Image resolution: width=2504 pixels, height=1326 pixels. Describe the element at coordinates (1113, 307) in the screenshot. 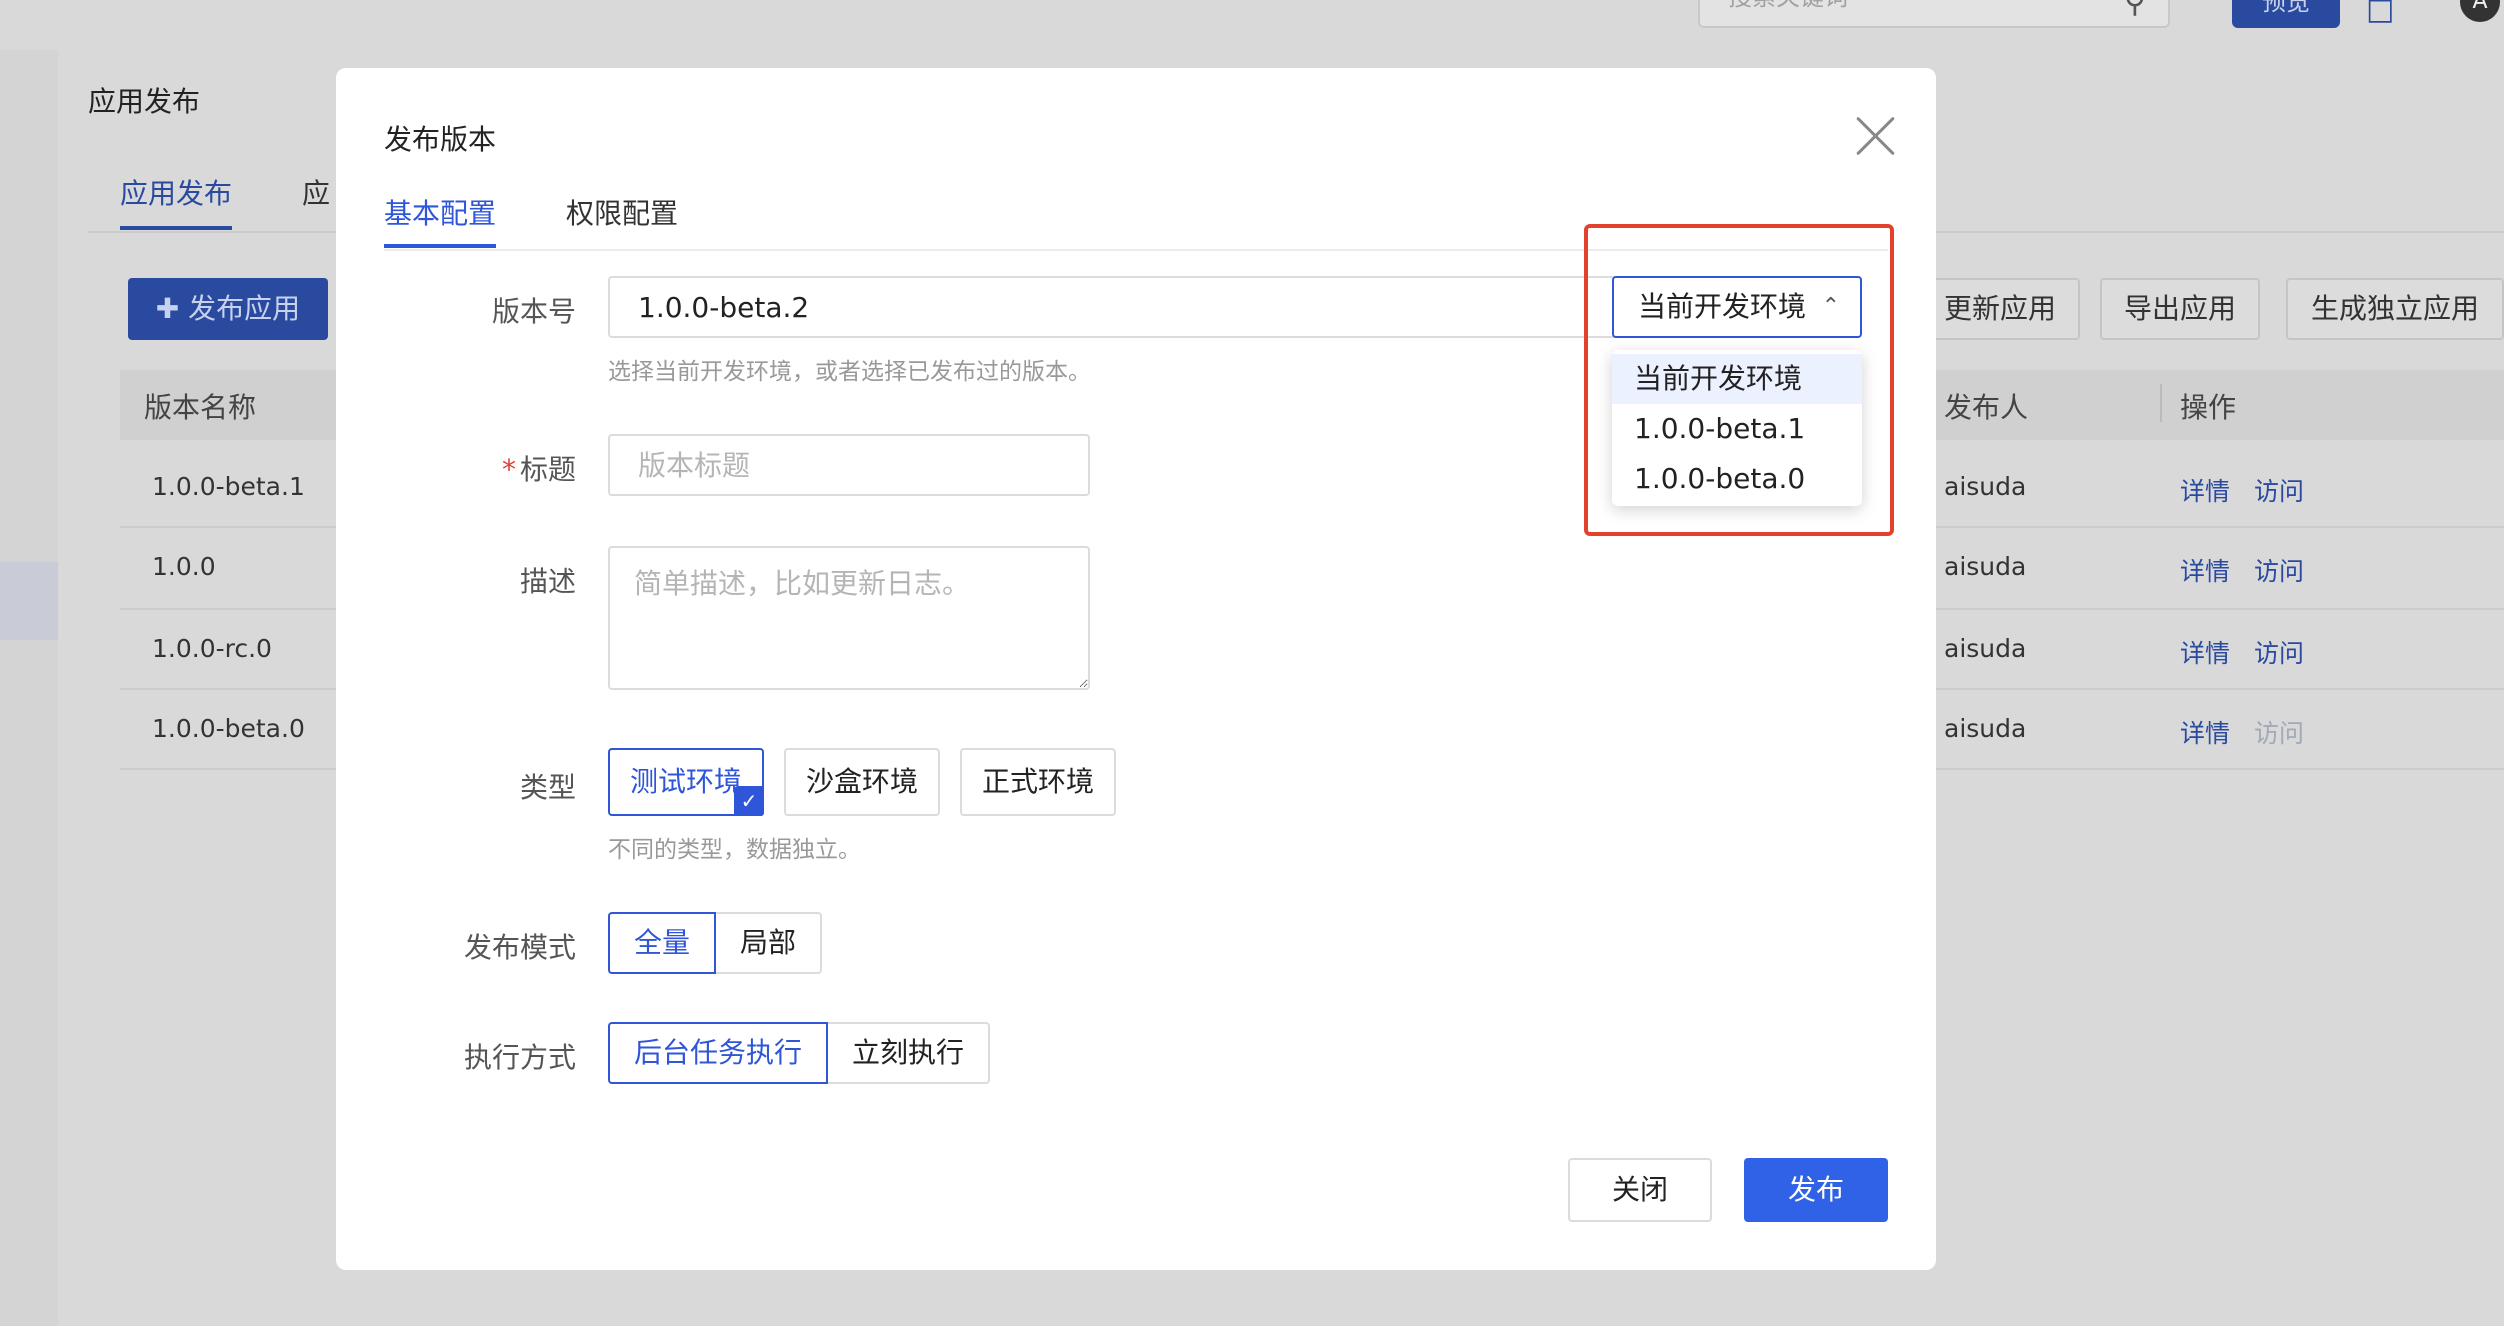

I see `version-input` at that location.